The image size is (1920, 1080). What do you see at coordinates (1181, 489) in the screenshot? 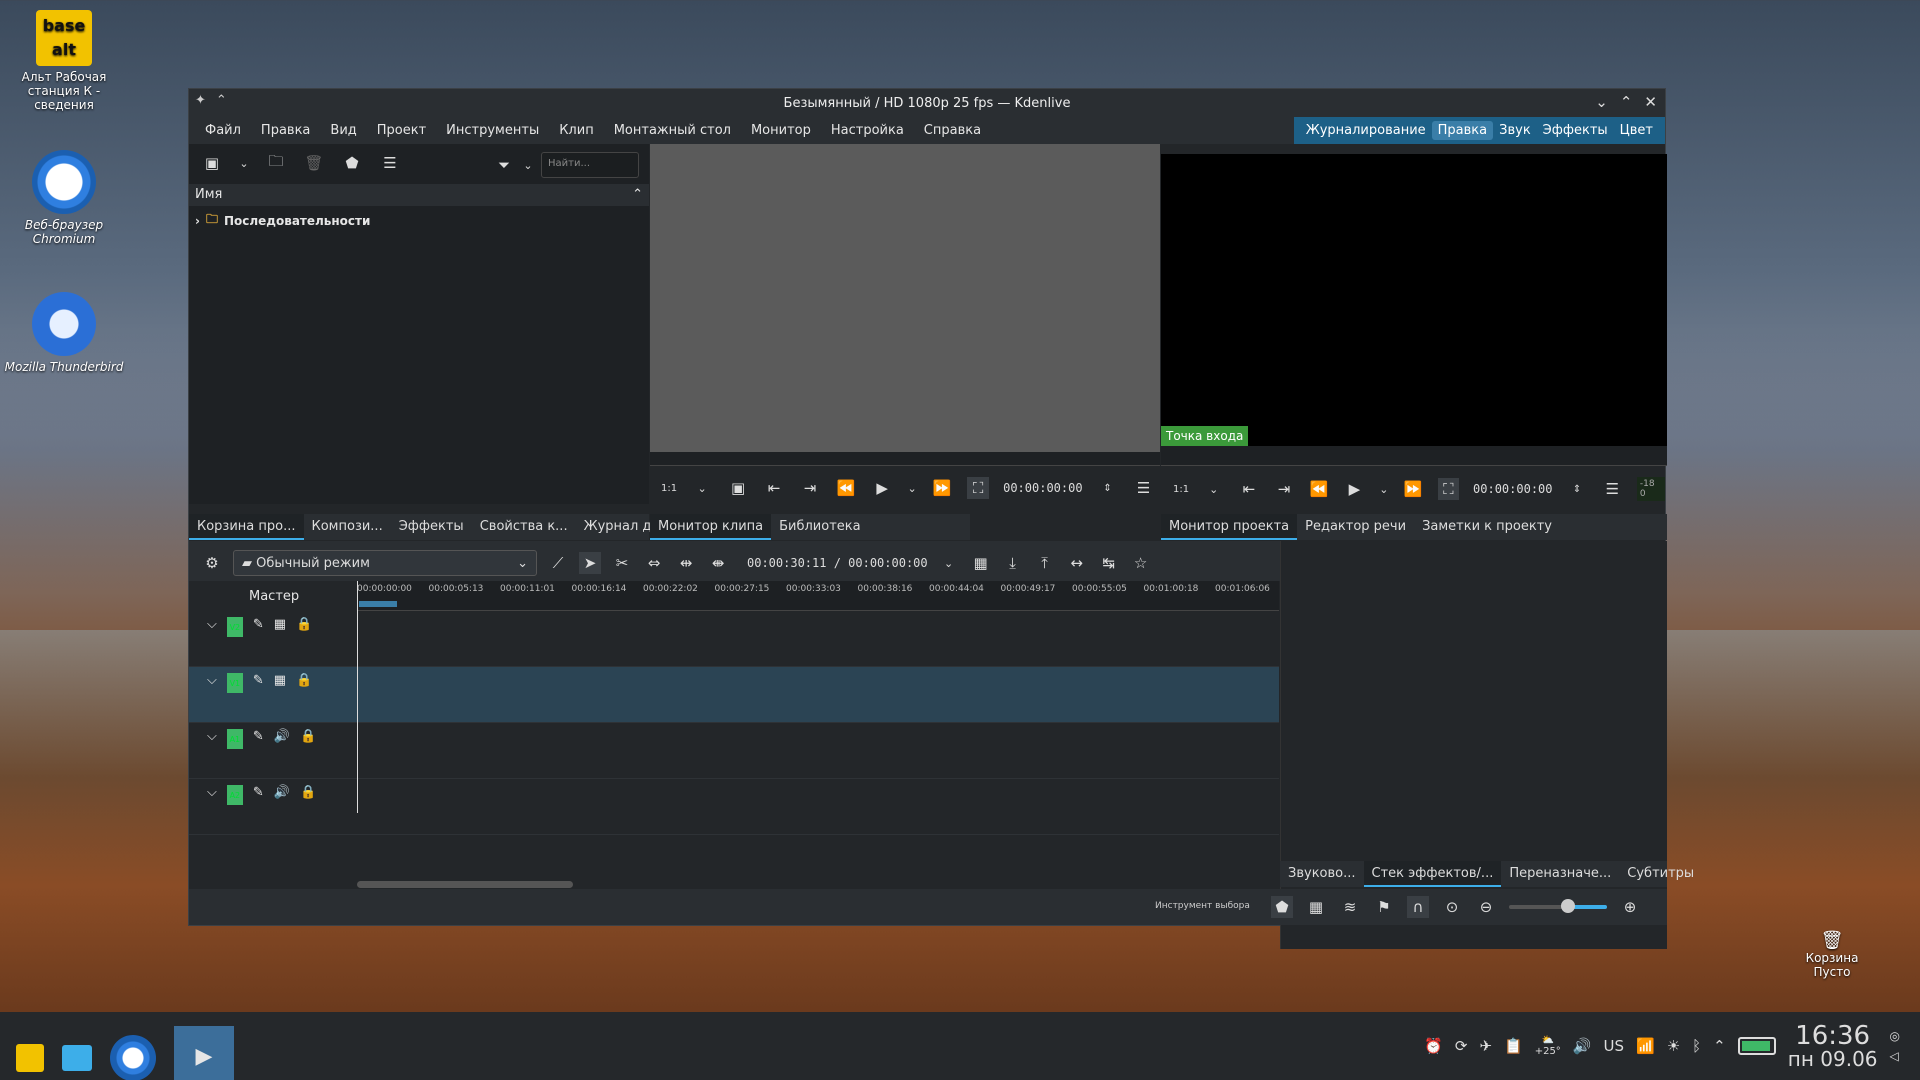
I see `project-zoom: 1:1` at bounding box center [1181, 489].